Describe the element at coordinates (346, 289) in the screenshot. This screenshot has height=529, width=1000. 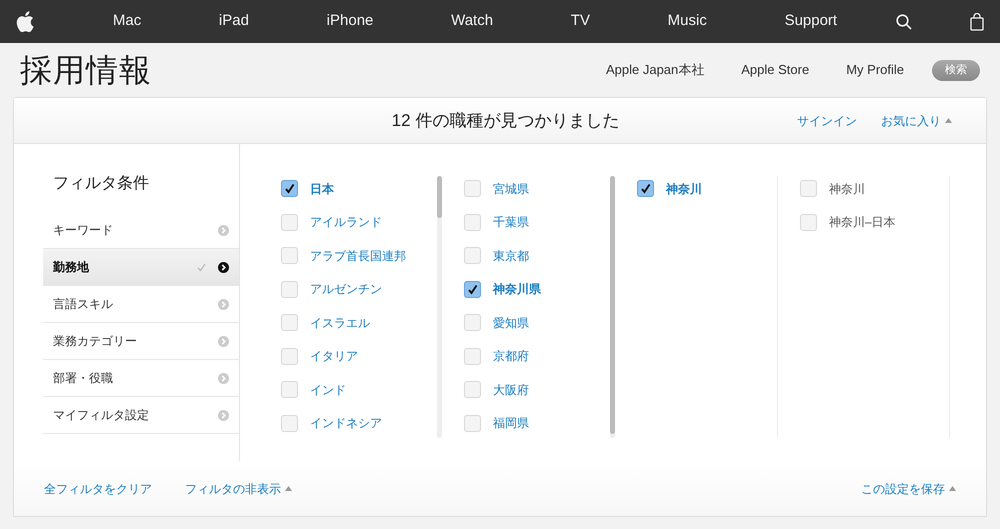
I see `option-label: アルゼンチン` at that location.